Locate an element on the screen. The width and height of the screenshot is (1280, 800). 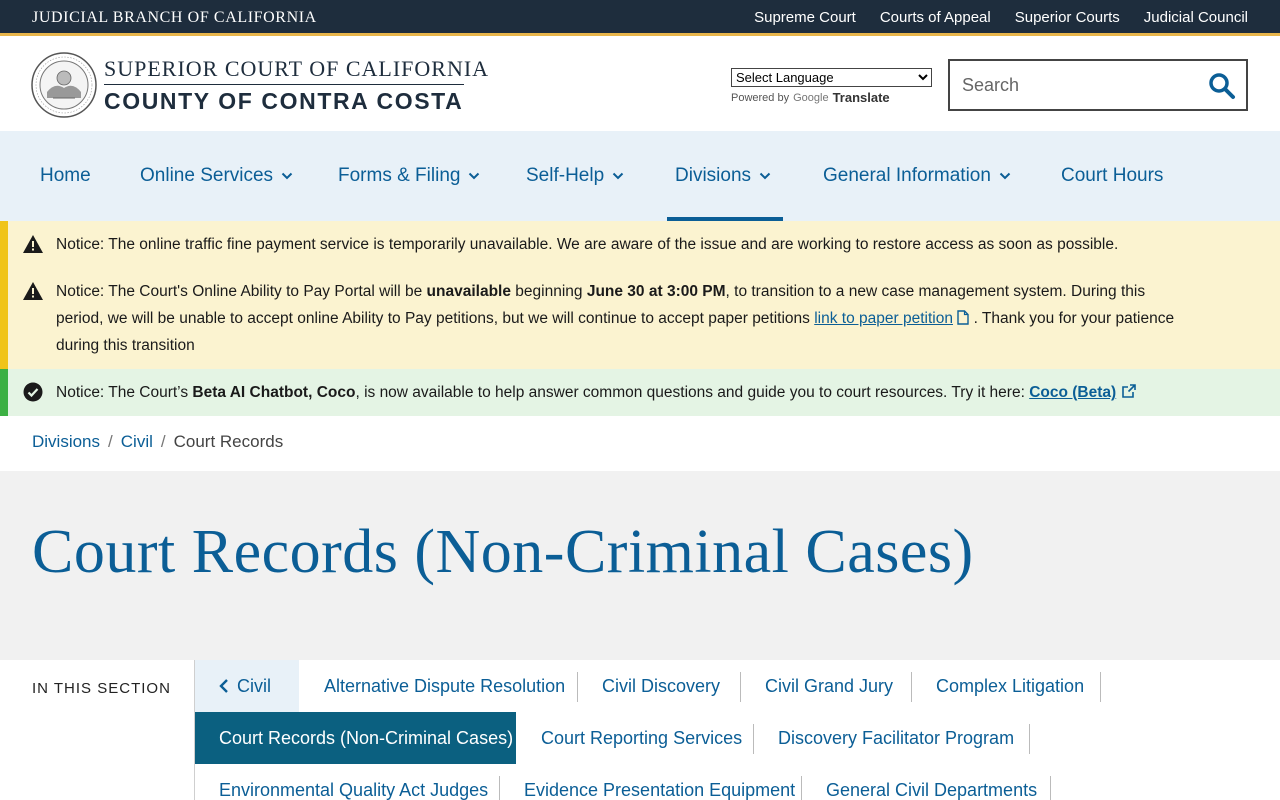
check-circle-icon is located at coordinates (33, 392).